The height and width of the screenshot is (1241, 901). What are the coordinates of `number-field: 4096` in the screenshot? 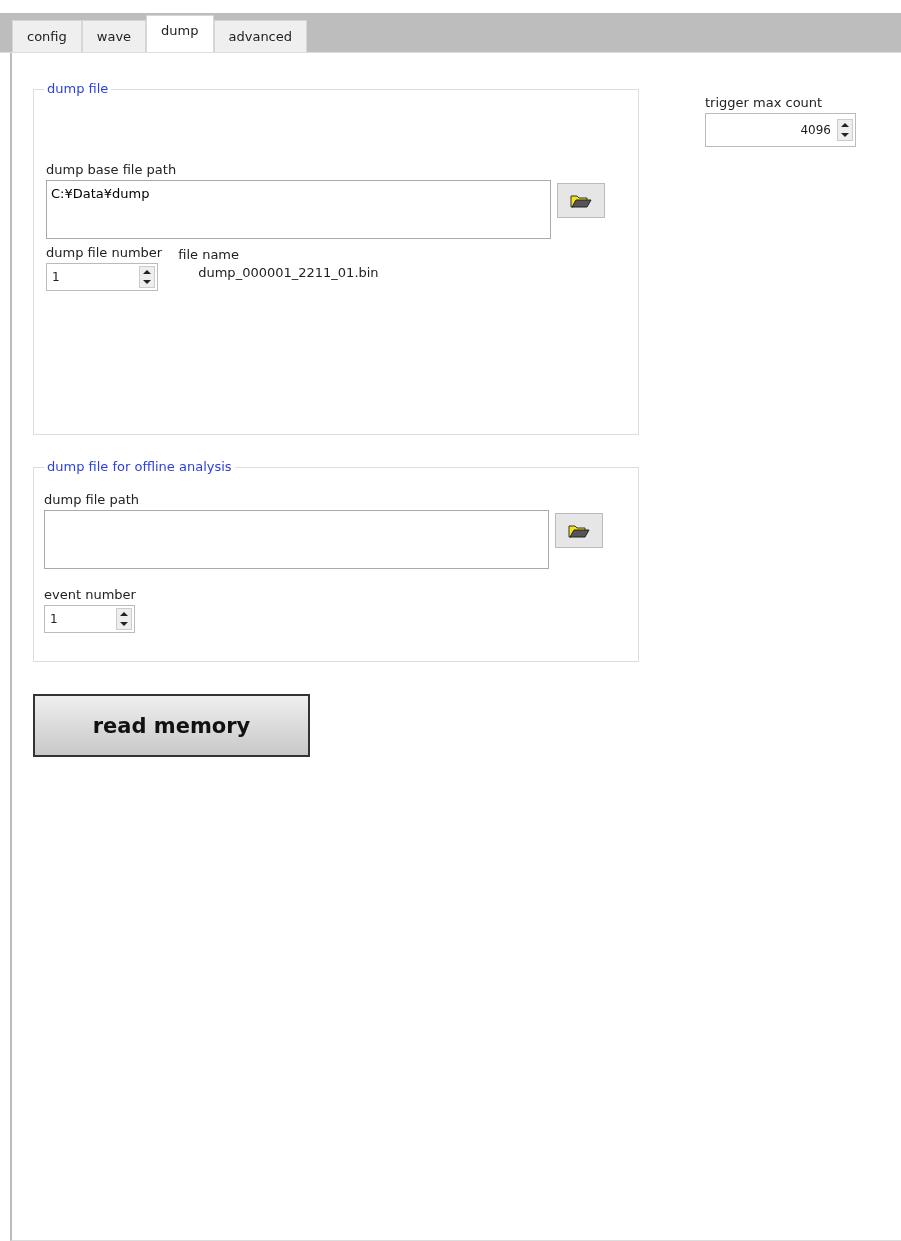 It's located at (780, 130).